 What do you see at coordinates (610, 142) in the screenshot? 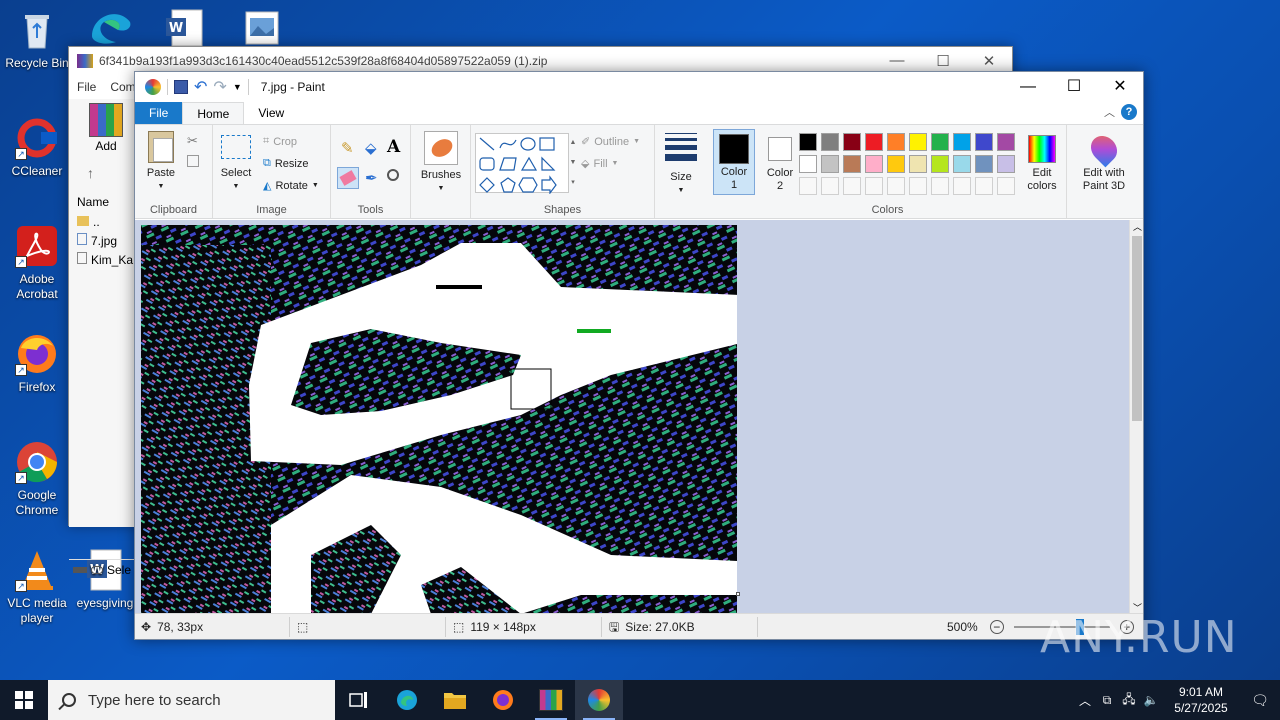
I see `outline-button: ✐ Outline ▼` at bounding box center [610, 142].